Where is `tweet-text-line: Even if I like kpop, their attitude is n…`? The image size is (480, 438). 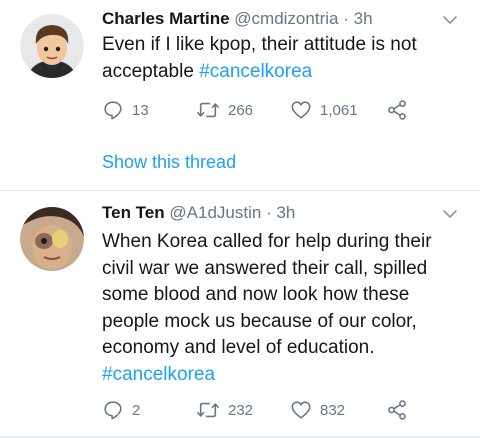 tweet-text-line: Even if I like kpop, their attitude is n… is located at coordinates (259, 44).